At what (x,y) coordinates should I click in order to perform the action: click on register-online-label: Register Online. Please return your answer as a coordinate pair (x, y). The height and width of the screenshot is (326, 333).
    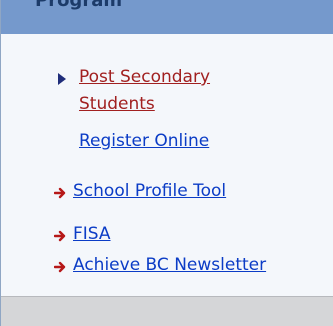
    Looking at the image, I should click on (144, 141).